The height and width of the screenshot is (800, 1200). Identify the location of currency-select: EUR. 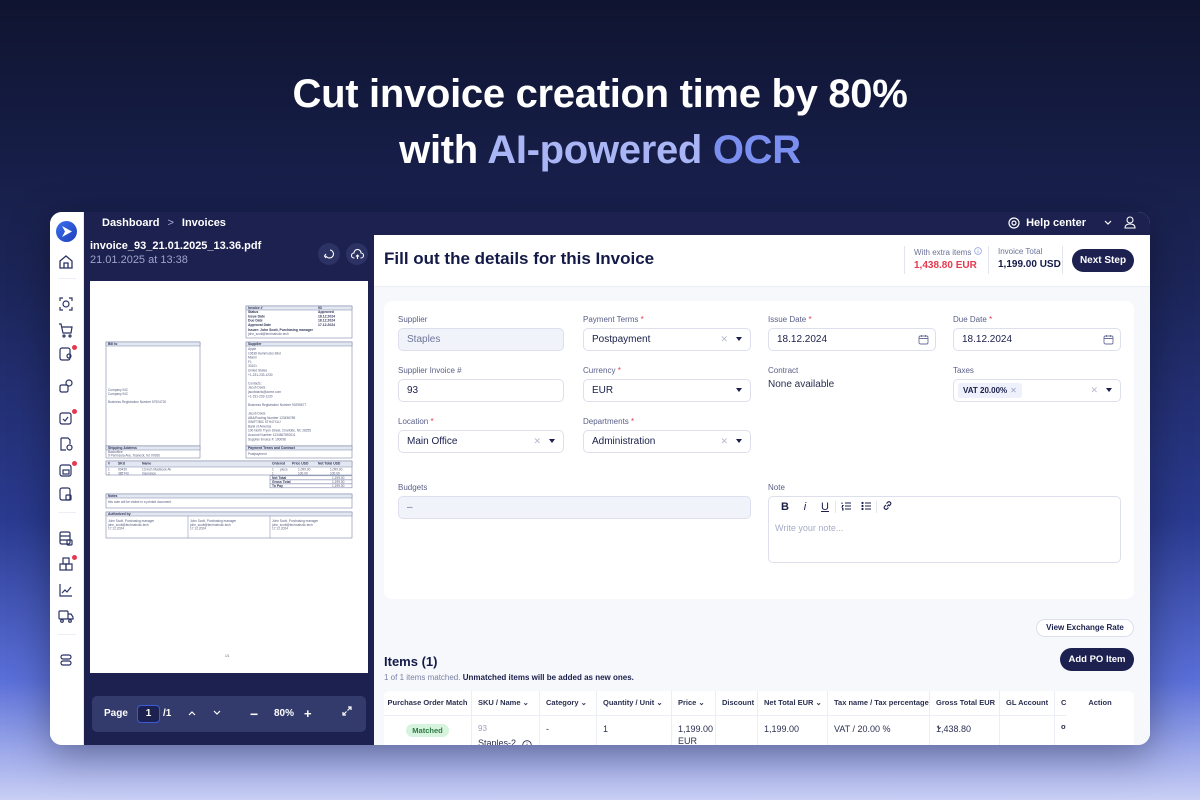
(667, 390).